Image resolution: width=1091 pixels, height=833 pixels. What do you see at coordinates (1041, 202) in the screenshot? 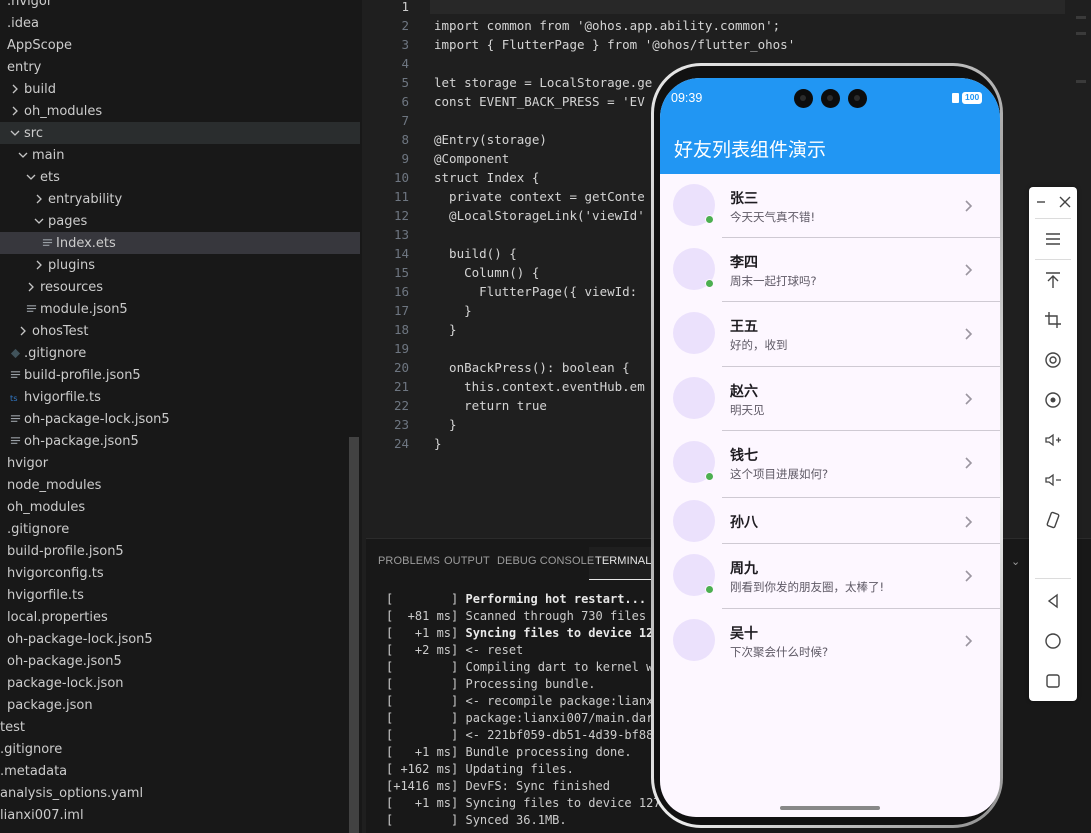
I see `minimize-icon` at bounding box center [1041, 202].